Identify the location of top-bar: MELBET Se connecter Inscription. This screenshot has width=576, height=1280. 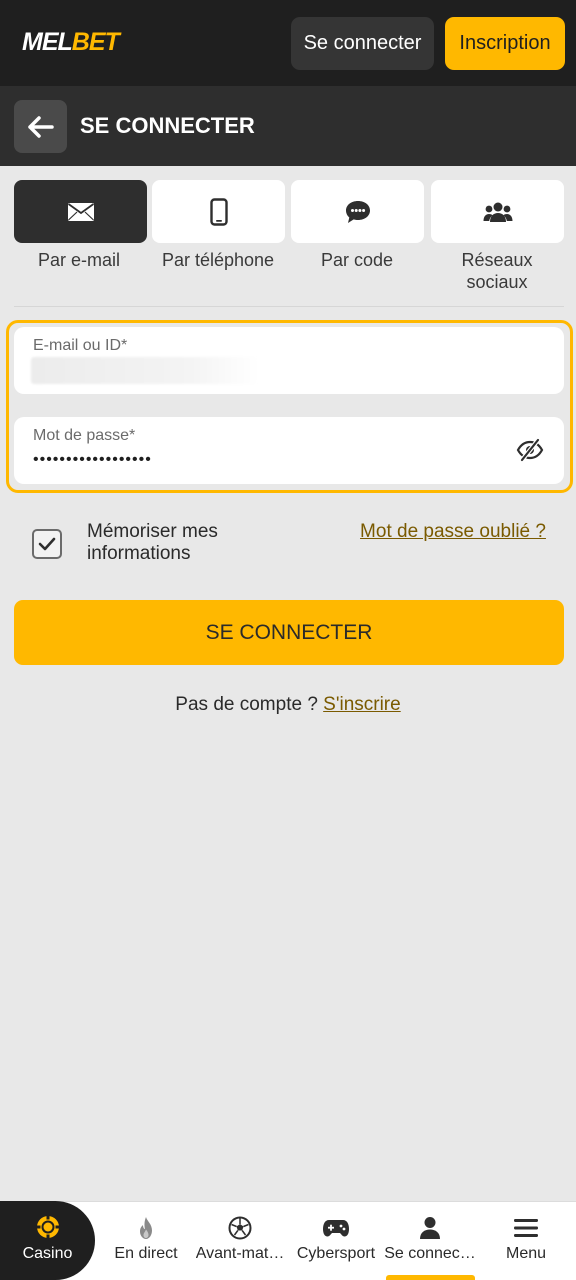
(288, 43).